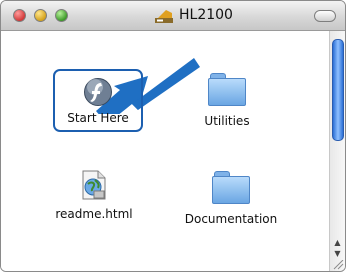  Describe the element at coordinates (94, 185) in the screenshot. I see `html-document-icon` at that location.